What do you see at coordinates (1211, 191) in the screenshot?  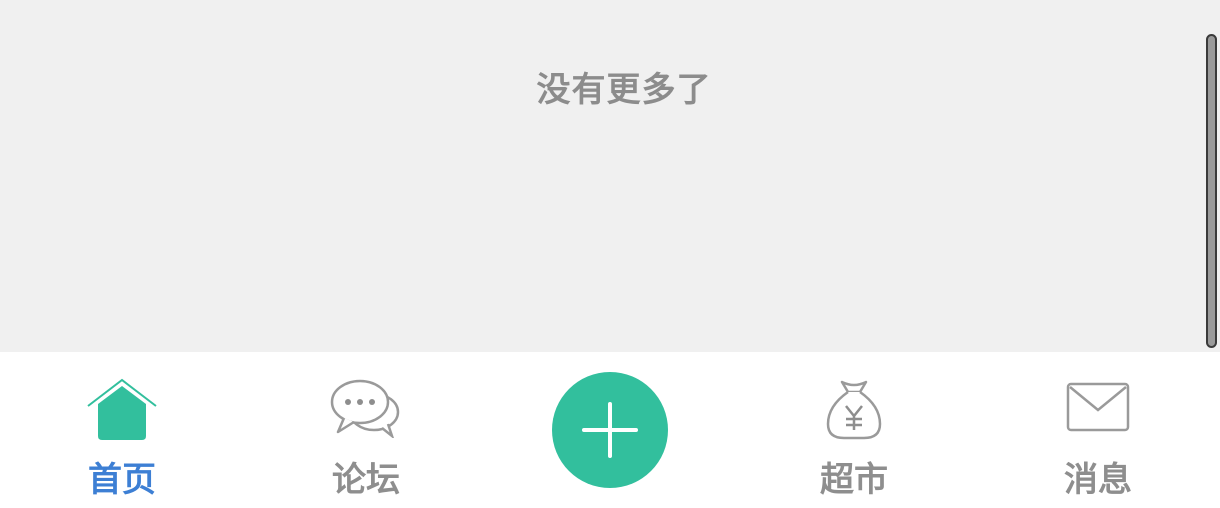 I see `scrollbar` at bounding box center [1211, 191].